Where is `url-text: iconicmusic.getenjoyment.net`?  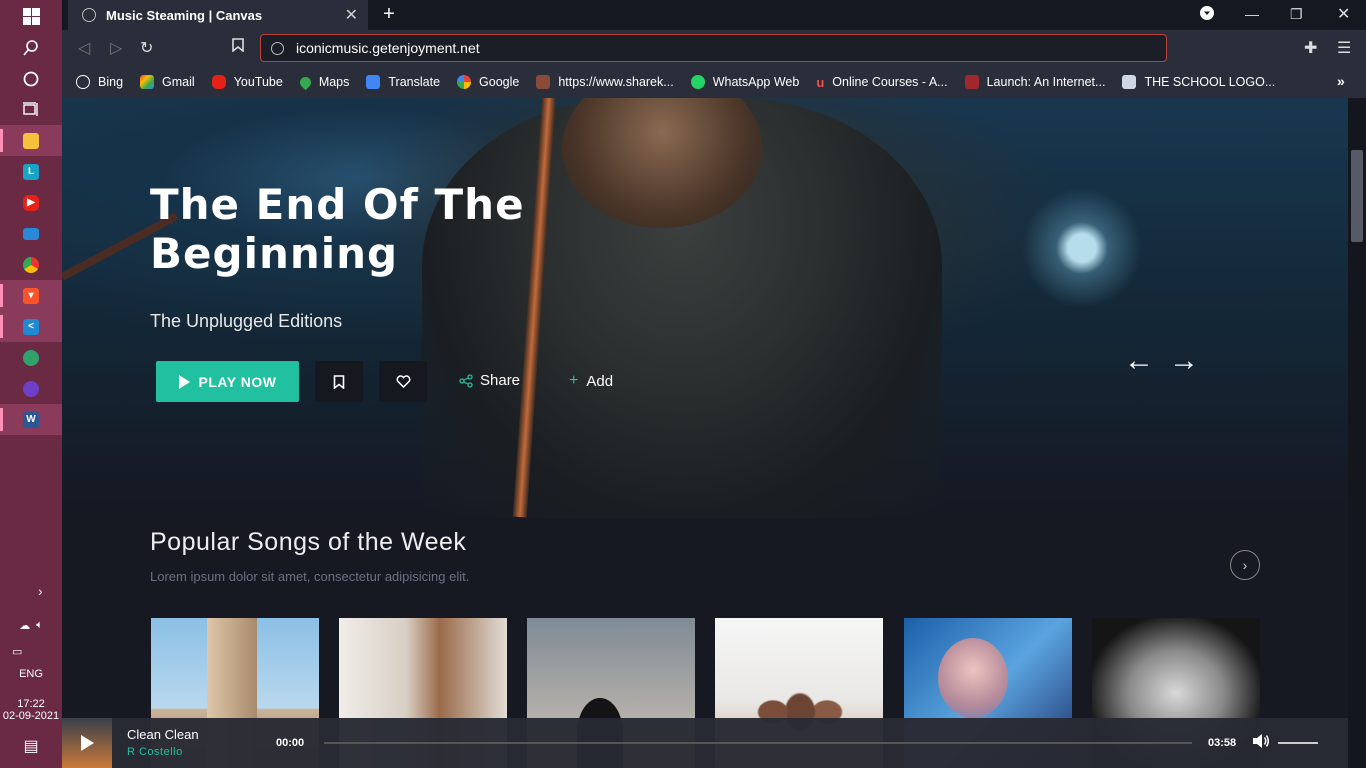
url-text: iconicmusic.getenjoyment.net is located at coordinates (388, 48).